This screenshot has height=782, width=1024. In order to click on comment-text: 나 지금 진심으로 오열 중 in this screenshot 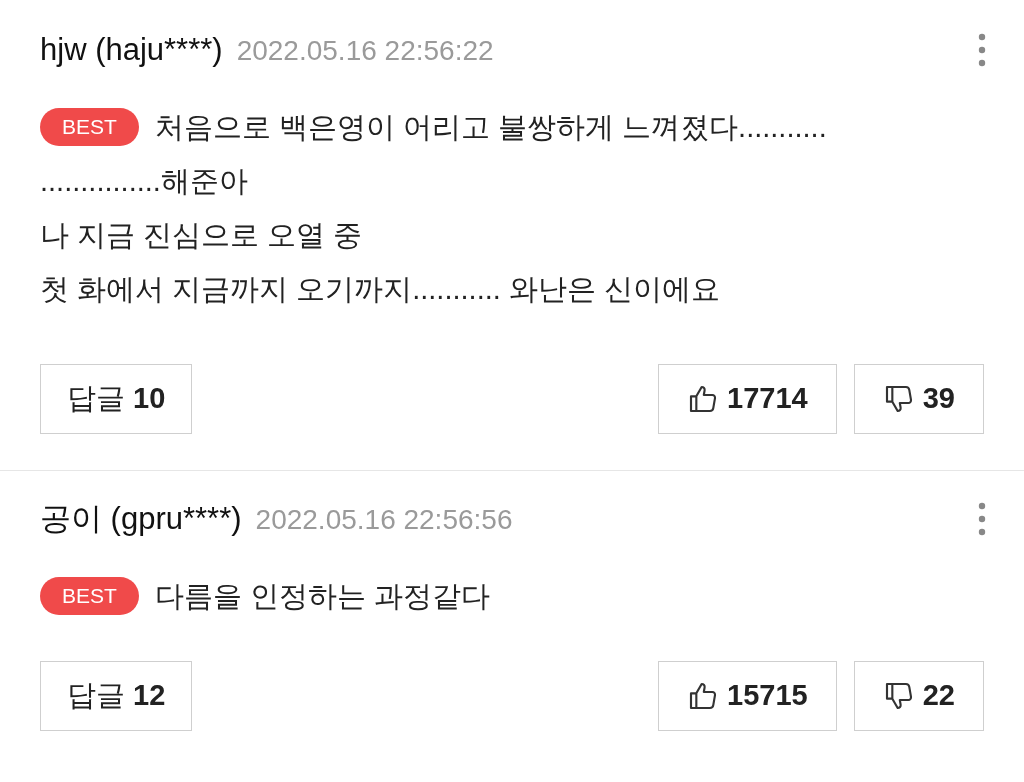, I will do `click(201, 235)`.